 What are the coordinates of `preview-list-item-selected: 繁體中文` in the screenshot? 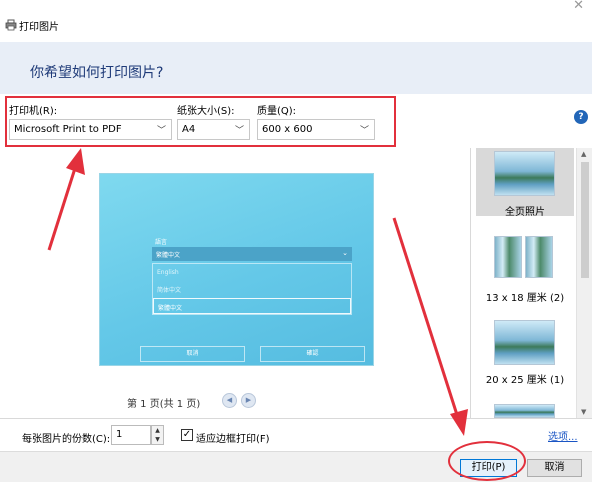 It's located at (252, 306).